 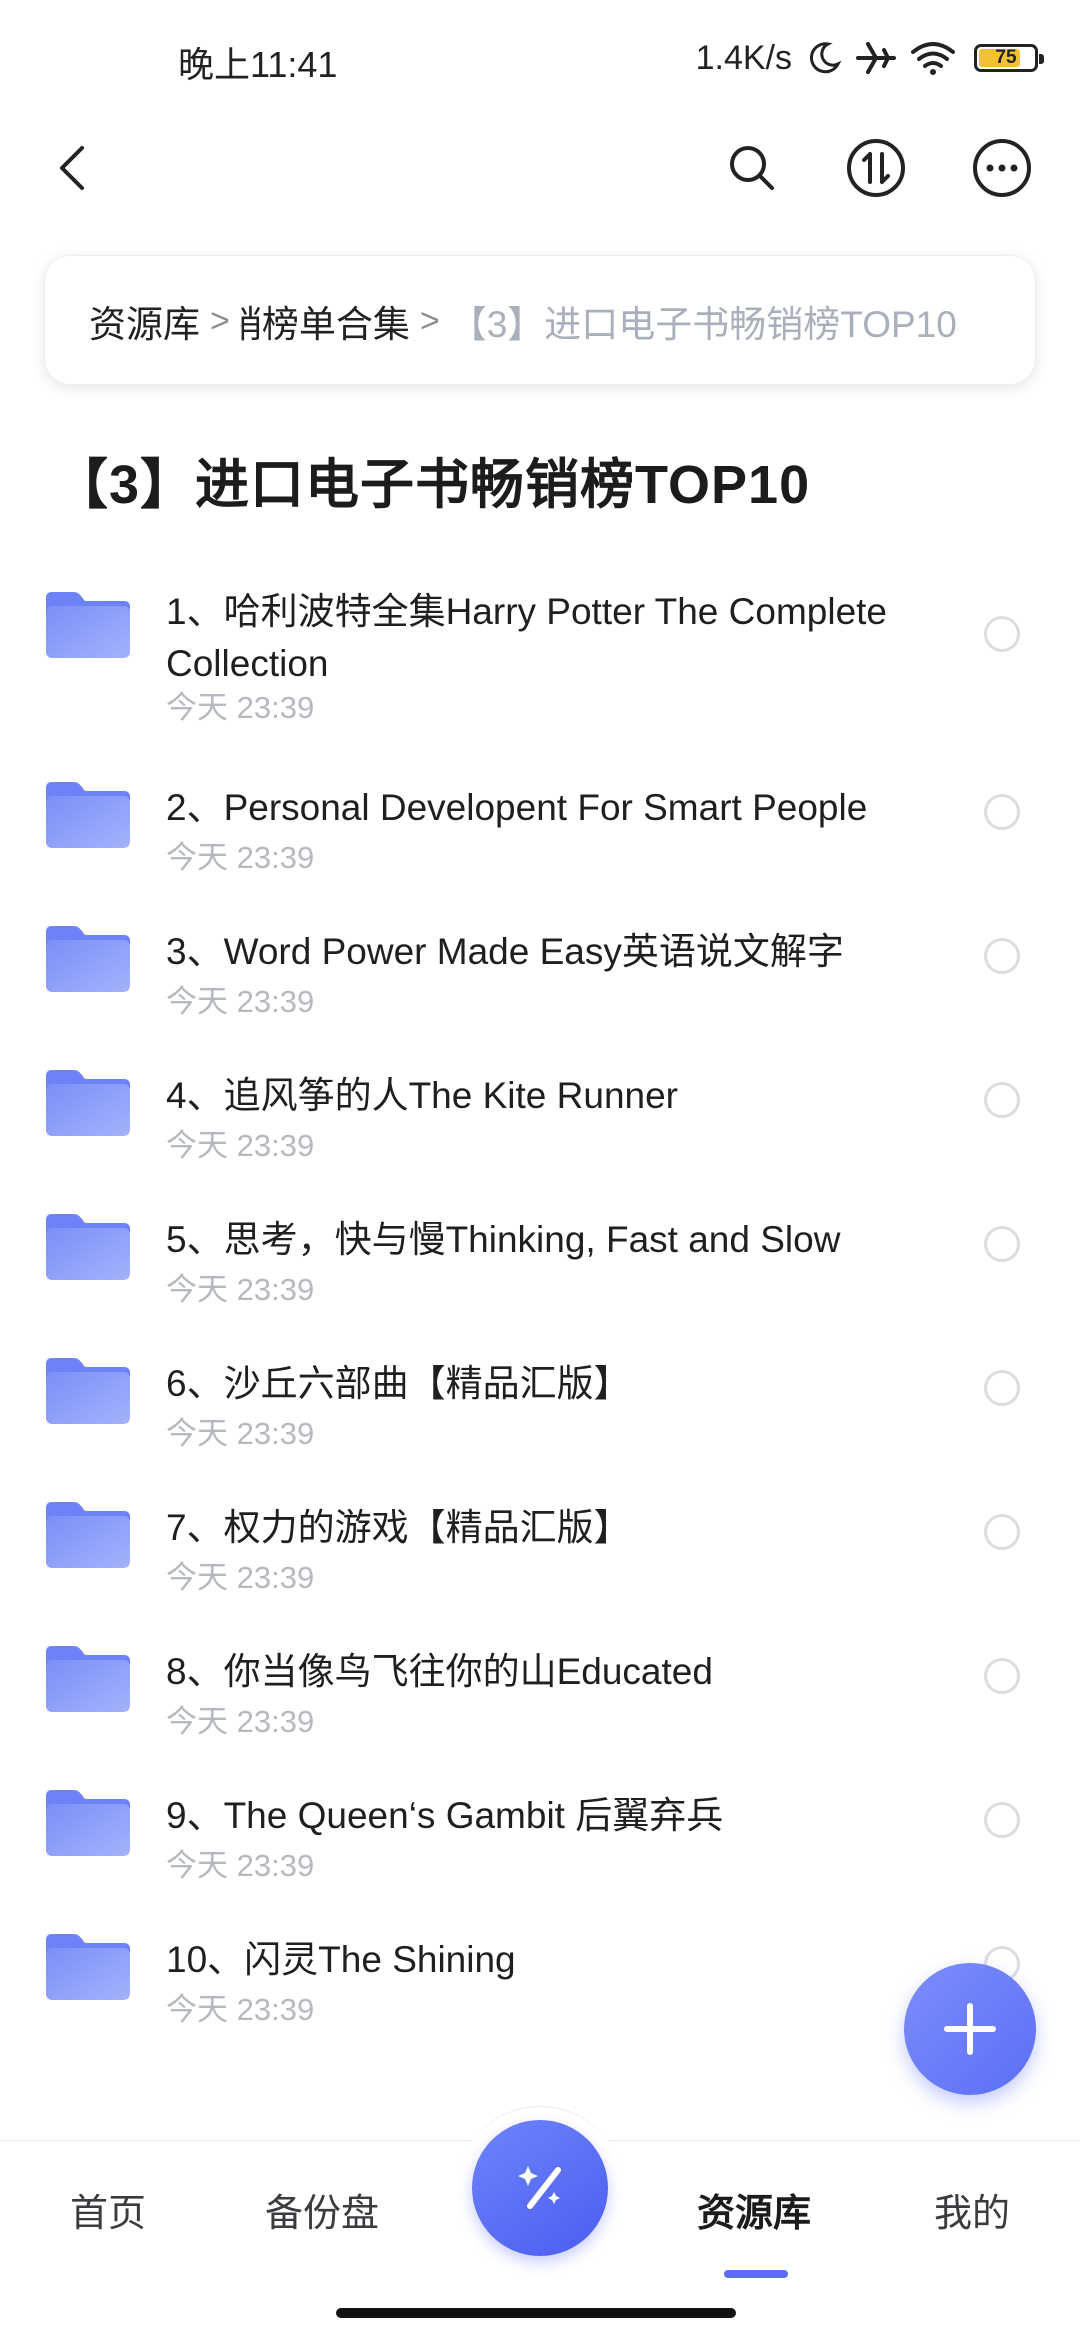 What do you see at coordinates (536, 2313) in the screenshot?
I see `home-indicator` at bounding box center [536, 2313].